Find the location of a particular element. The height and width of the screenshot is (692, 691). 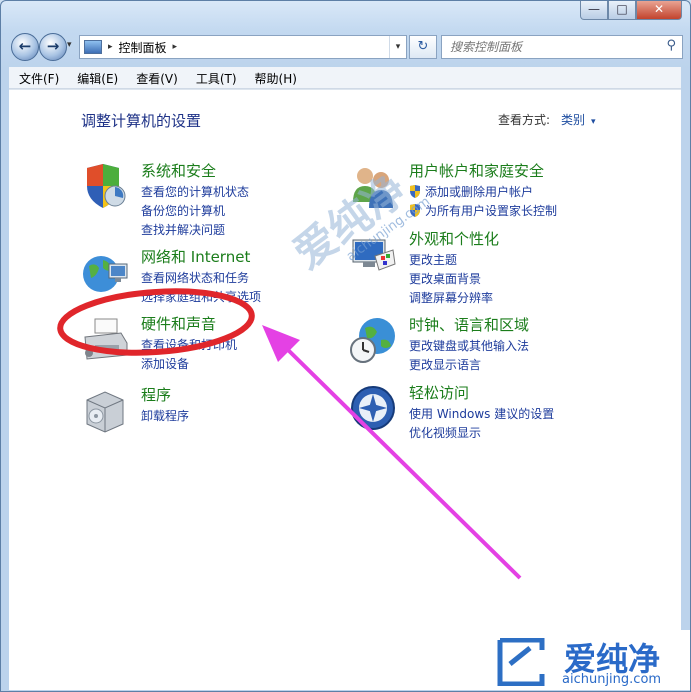

annotation-arrow-line is located at coordinates (401, 461).